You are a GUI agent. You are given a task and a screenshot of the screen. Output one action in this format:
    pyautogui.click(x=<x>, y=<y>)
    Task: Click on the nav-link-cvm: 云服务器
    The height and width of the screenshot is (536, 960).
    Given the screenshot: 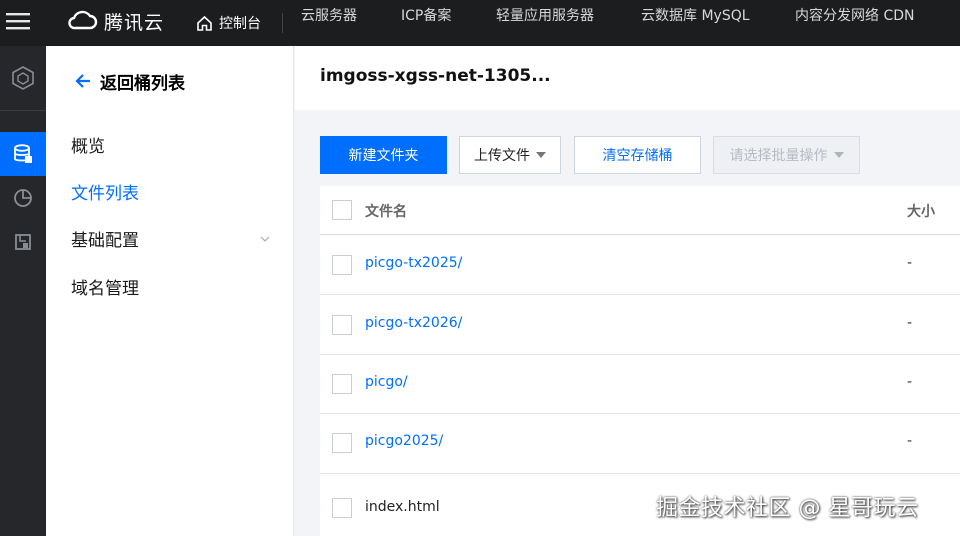 What is the action you would take?
    pyautogui.click(x=329, y=23)
    